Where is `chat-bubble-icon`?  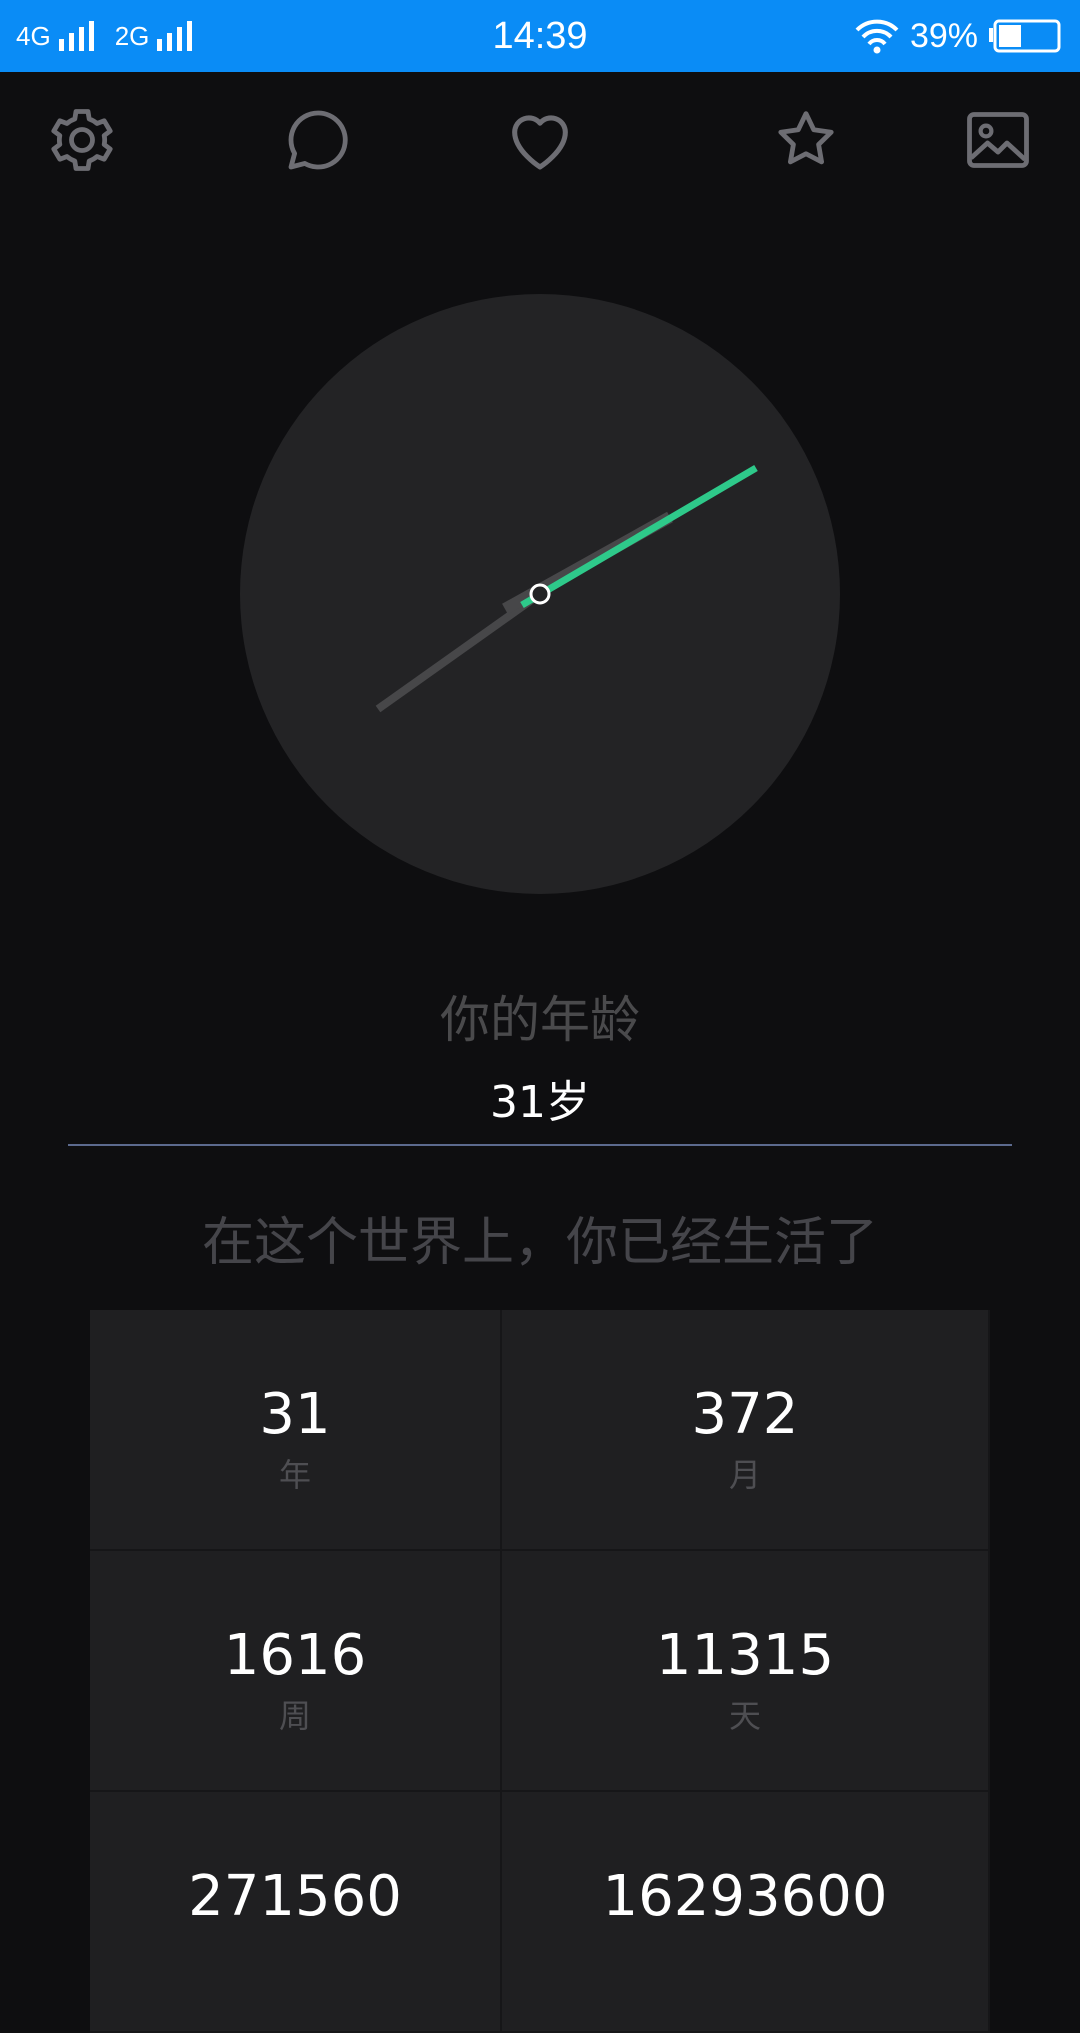 chat-bubble-icon is located at coordinates (318, 140).